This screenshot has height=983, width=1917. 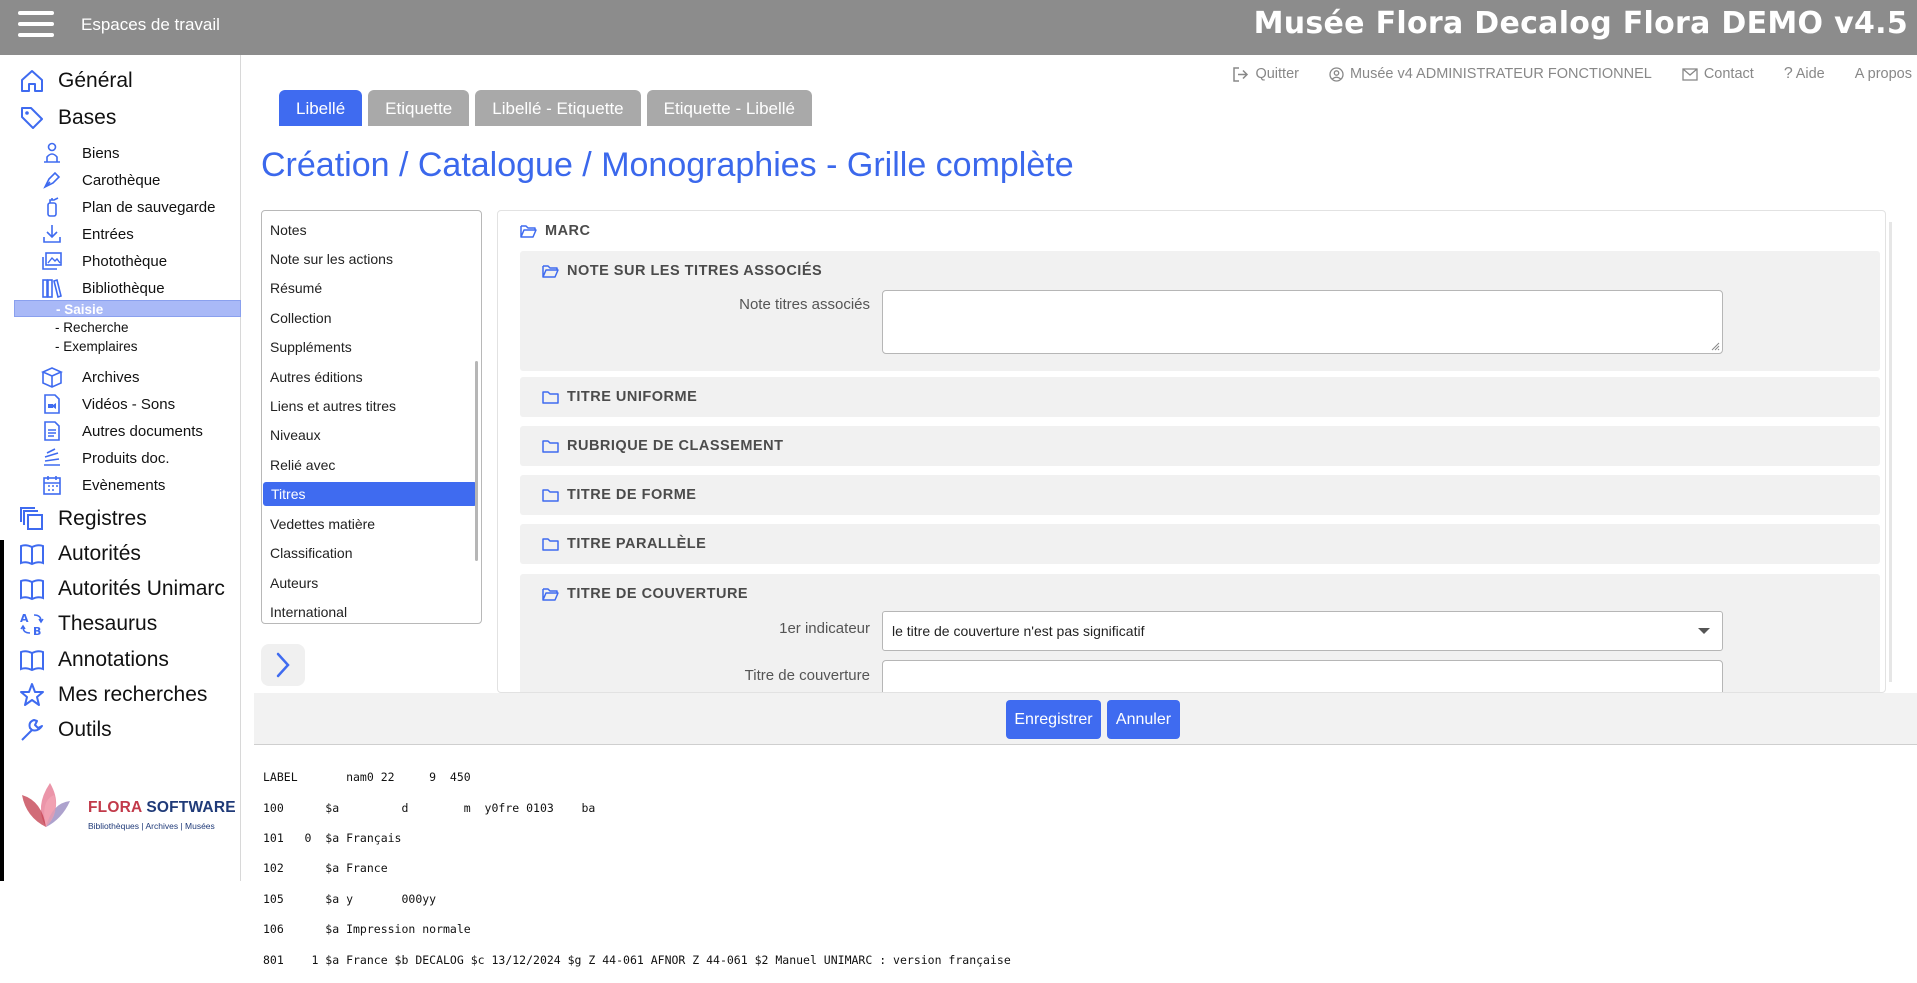 What do you see at coordinates (1804, 74) in the screenshot?
I see `help-link: ? Aide` at bounding box center [1804, 74].